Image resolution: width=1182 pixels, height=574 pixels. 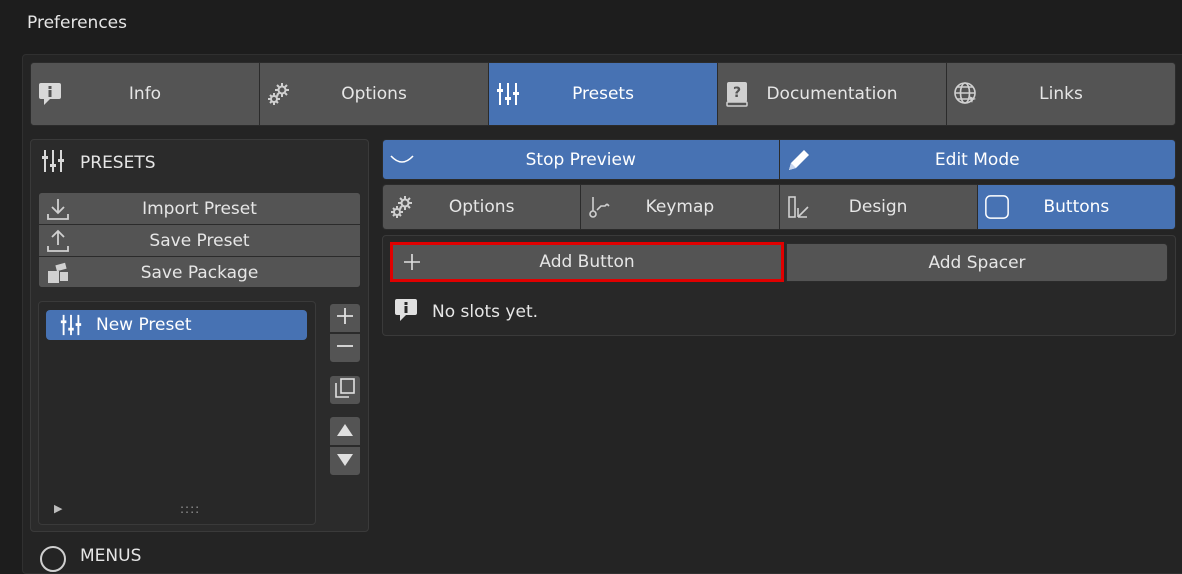 I want to click on duplicate-icon, so click(x=345, y=390).